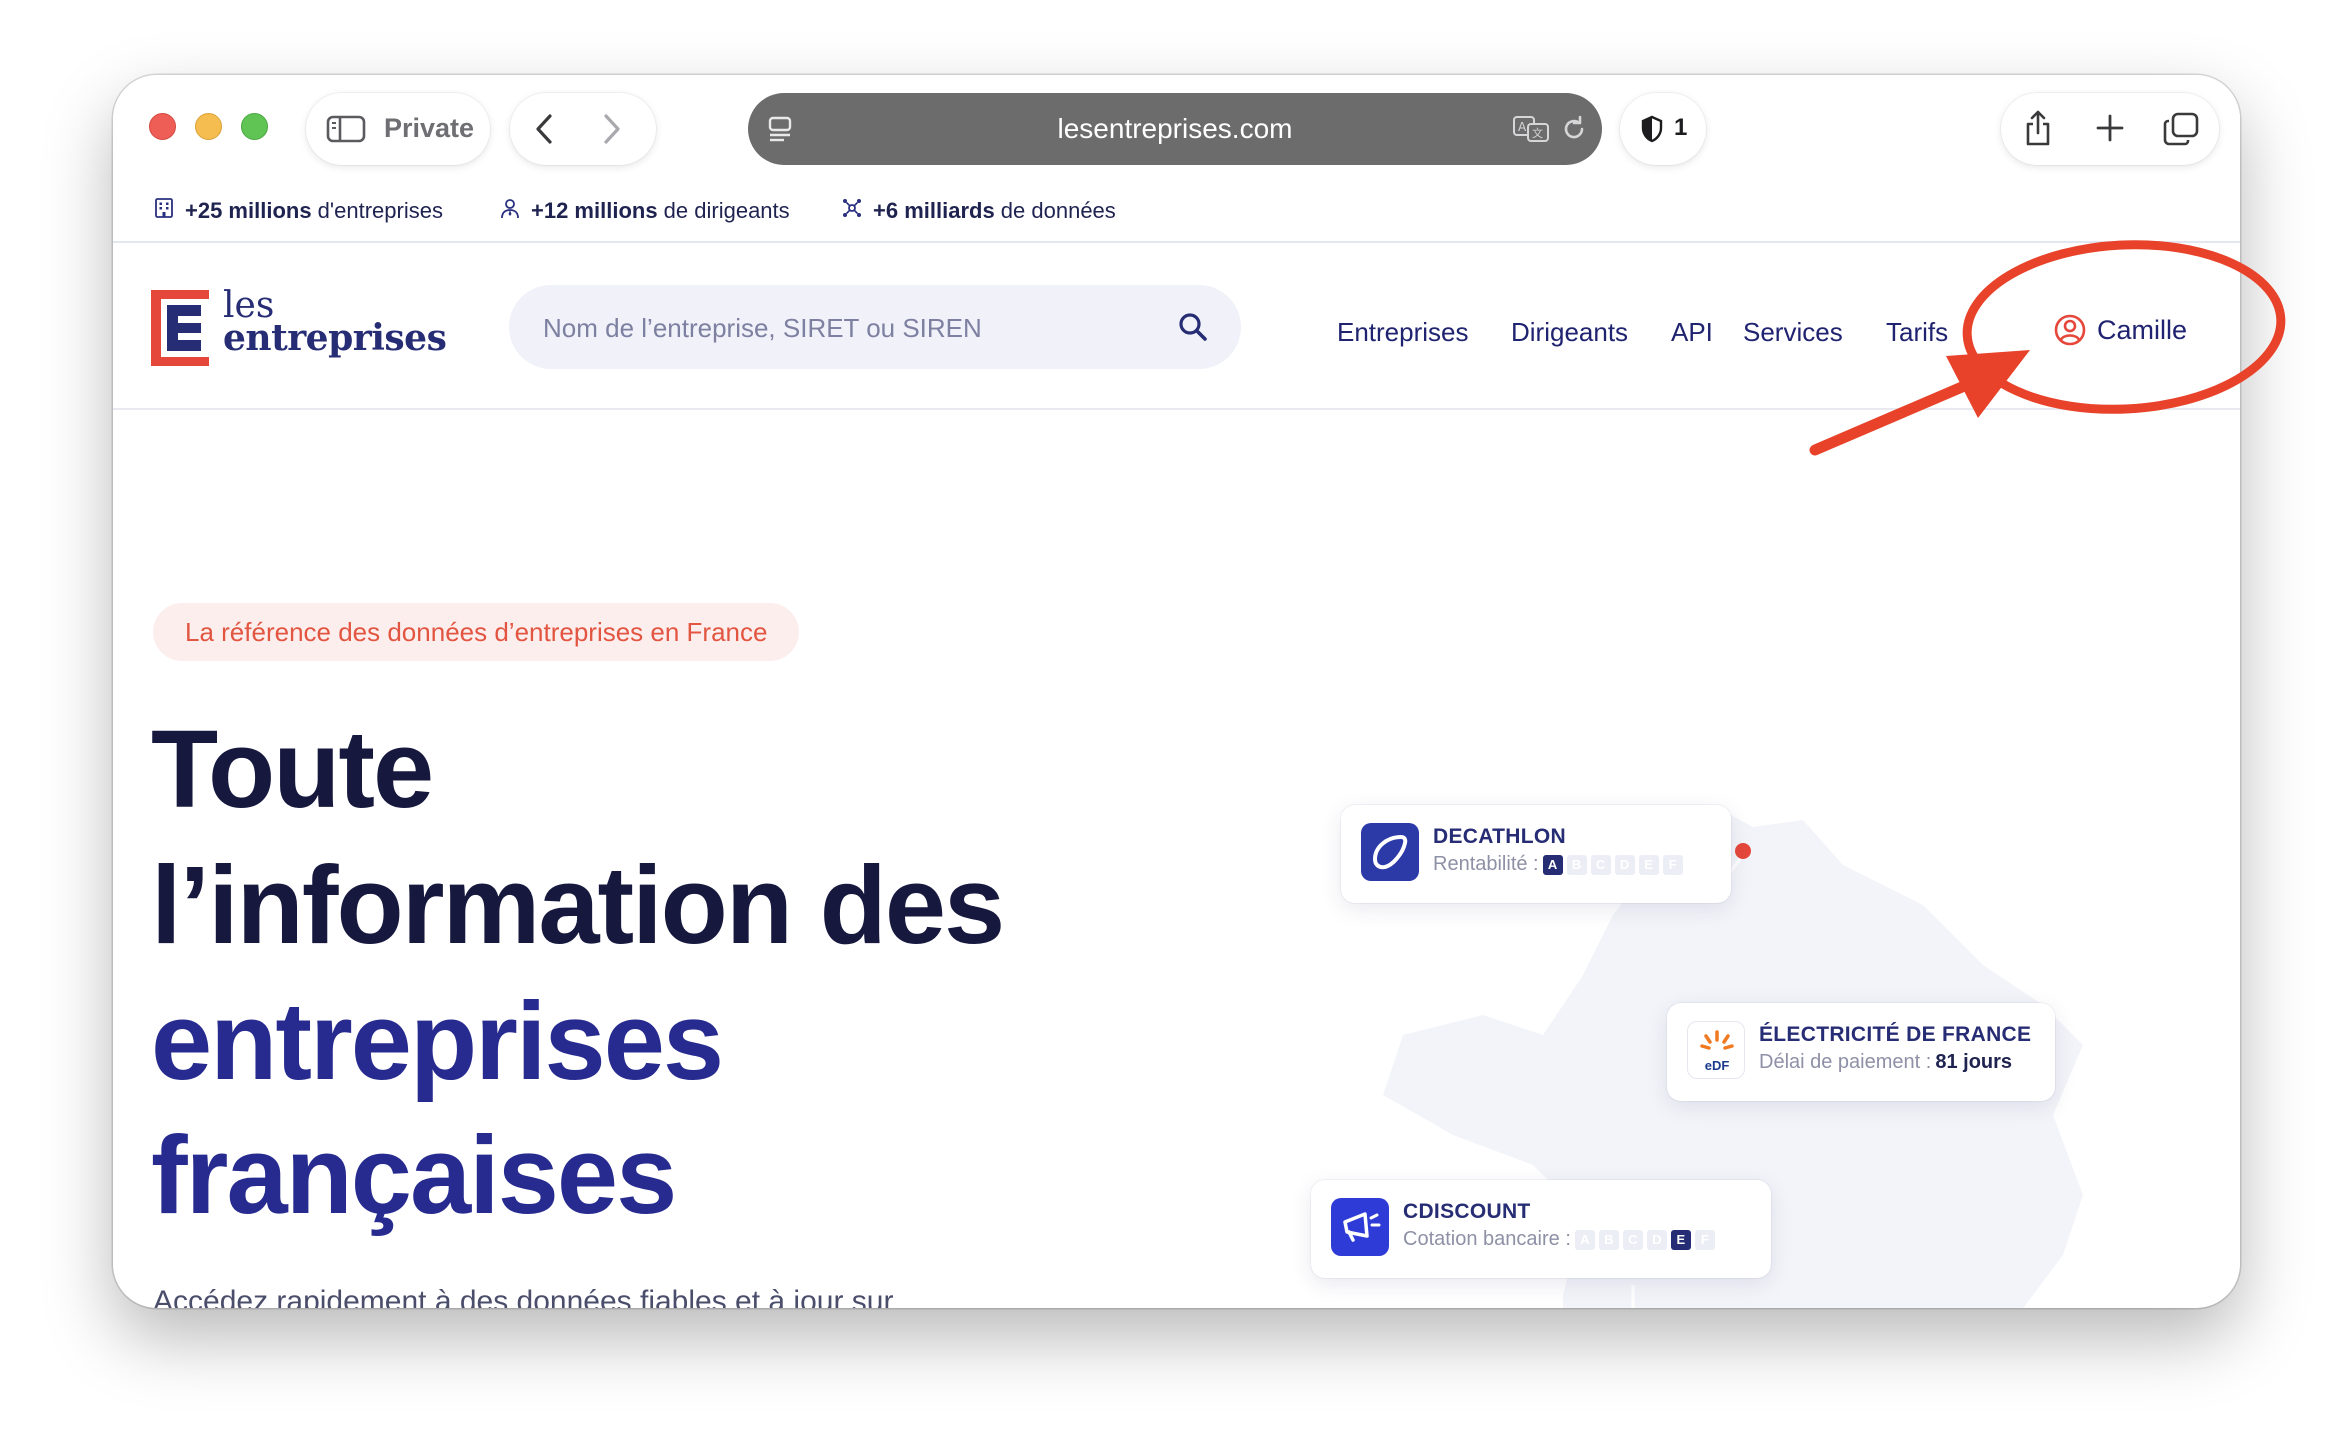 The height and width of the screenshot is (1456, 2348). What do you see at coordinates (510, 211) in the screenshot?
I see `person-icon` at bounding box center [510, 211].